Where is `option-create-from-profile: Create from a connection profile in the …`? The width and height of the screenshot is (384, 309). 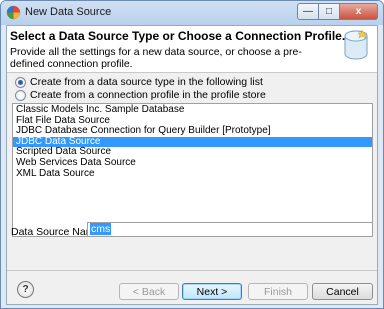 option-create-from-profile: Create from a connection profile in the … is located at coordinates (140, 95).